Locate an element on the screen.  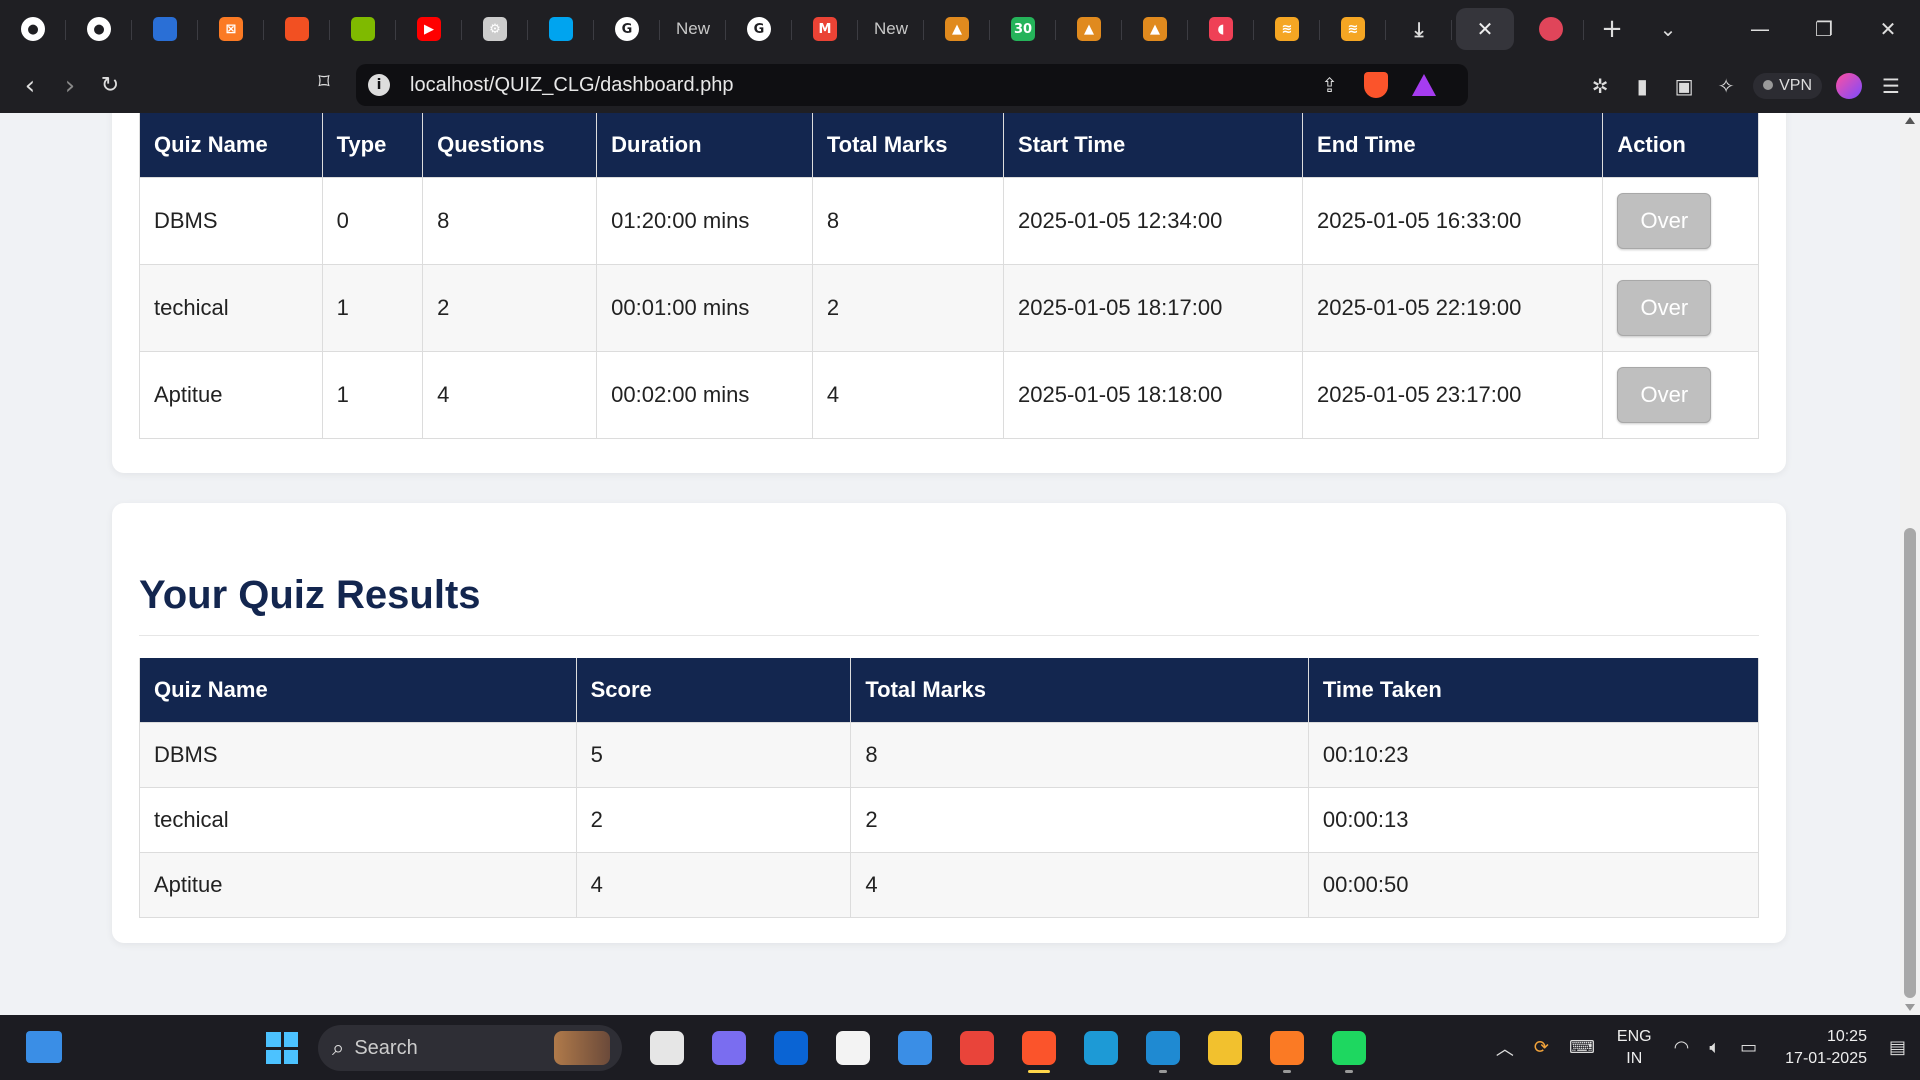
active-tab: ✕ is located at coordinates (1485, 29).